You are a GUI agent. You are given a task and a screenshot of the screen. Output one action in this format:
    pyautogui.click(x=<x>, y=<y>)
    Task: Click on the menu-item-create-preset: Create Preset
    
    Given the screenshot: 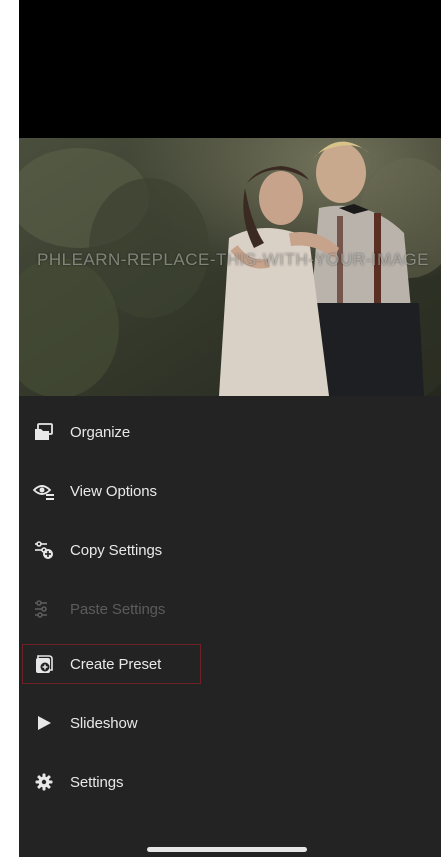 What is the action you would take?
    pyautogui.click(x=230, y=664)
    